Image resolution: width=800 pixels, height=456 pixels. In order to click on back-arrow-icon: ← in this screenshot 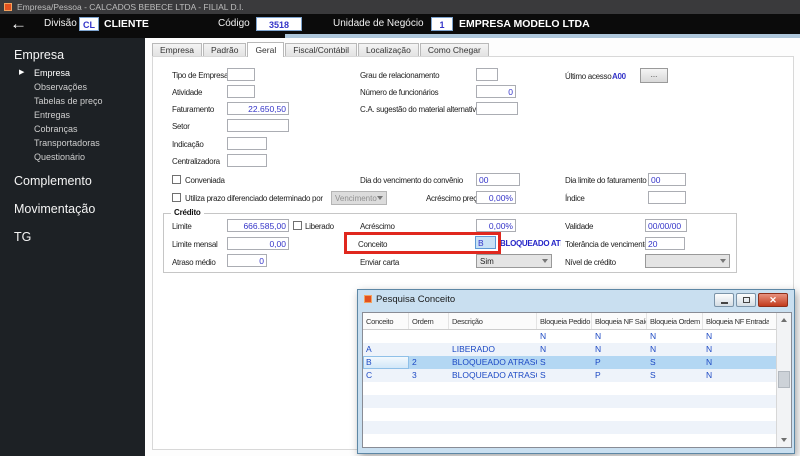, I will do `click(18, 24)`.